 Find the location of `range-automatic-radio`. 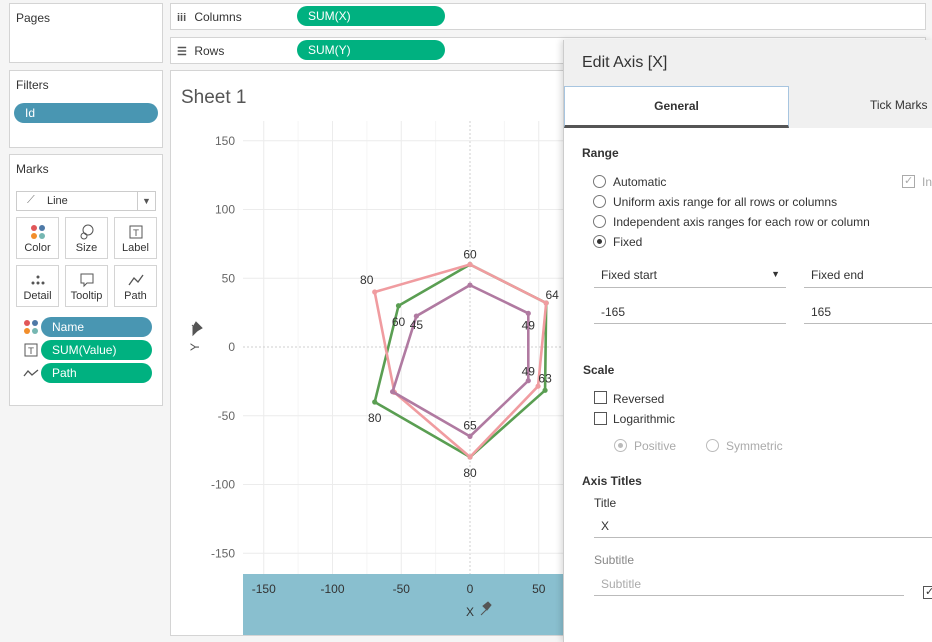

range-automatic-radio is located at coordinates (599, 181).